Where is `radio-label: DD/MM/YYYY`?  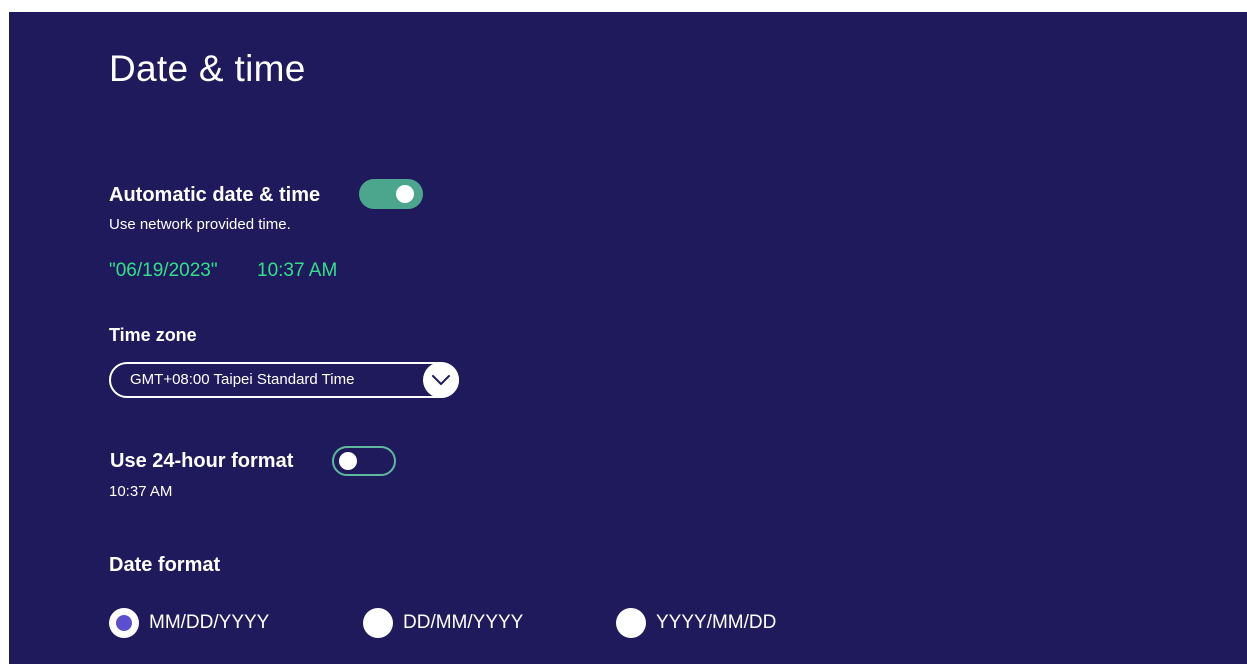
radio-label: DD/MM/YYYY is located at coordinates (463, 622).